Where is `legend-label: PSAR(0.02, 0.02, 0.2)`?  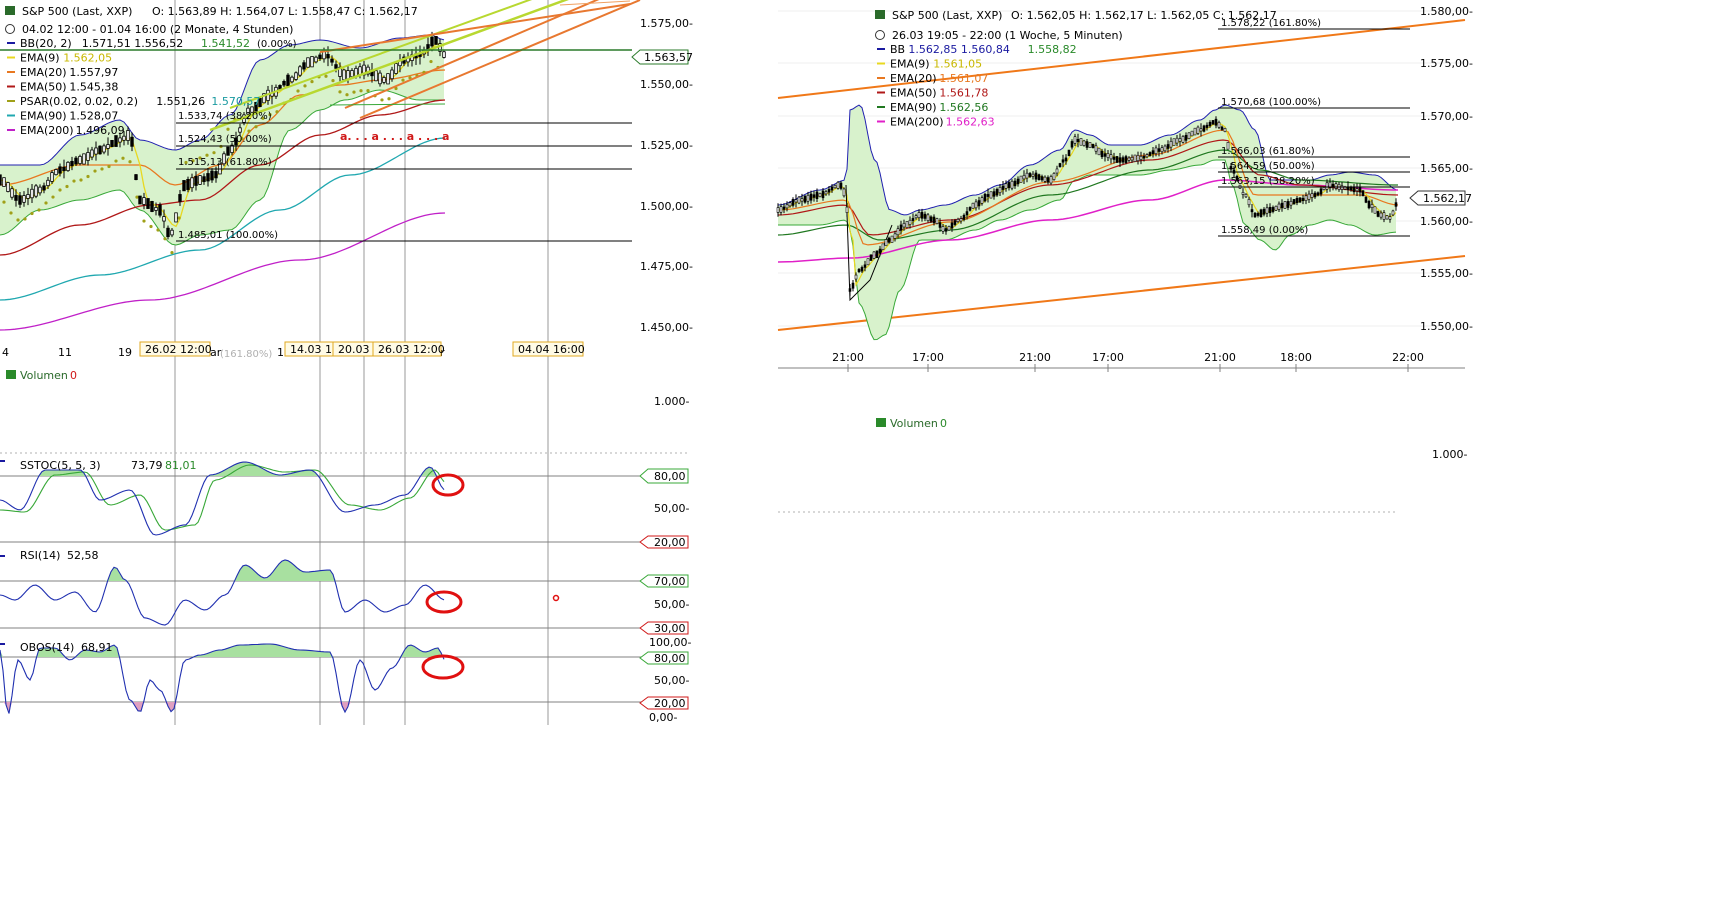 legend-label: PSAR(0.02, 0.02, 0.2) is located at coordinates (79, 101).